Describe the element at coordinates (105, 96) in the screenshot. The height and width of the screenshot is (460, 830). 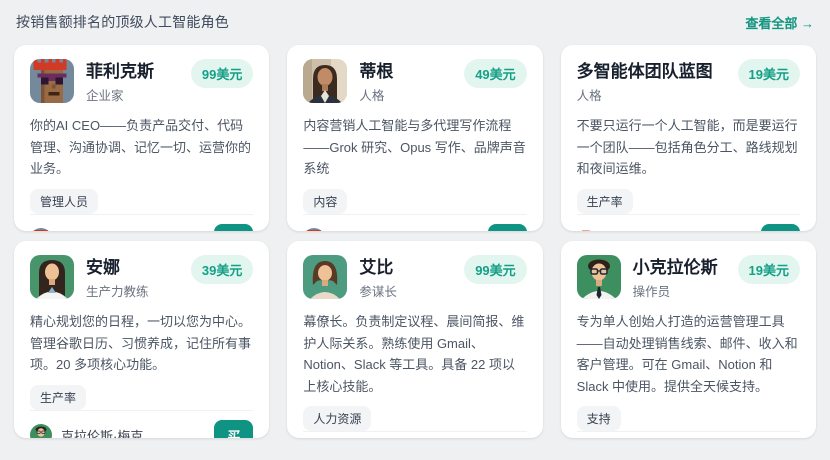
I see `agent-role: 企业家` at that location.